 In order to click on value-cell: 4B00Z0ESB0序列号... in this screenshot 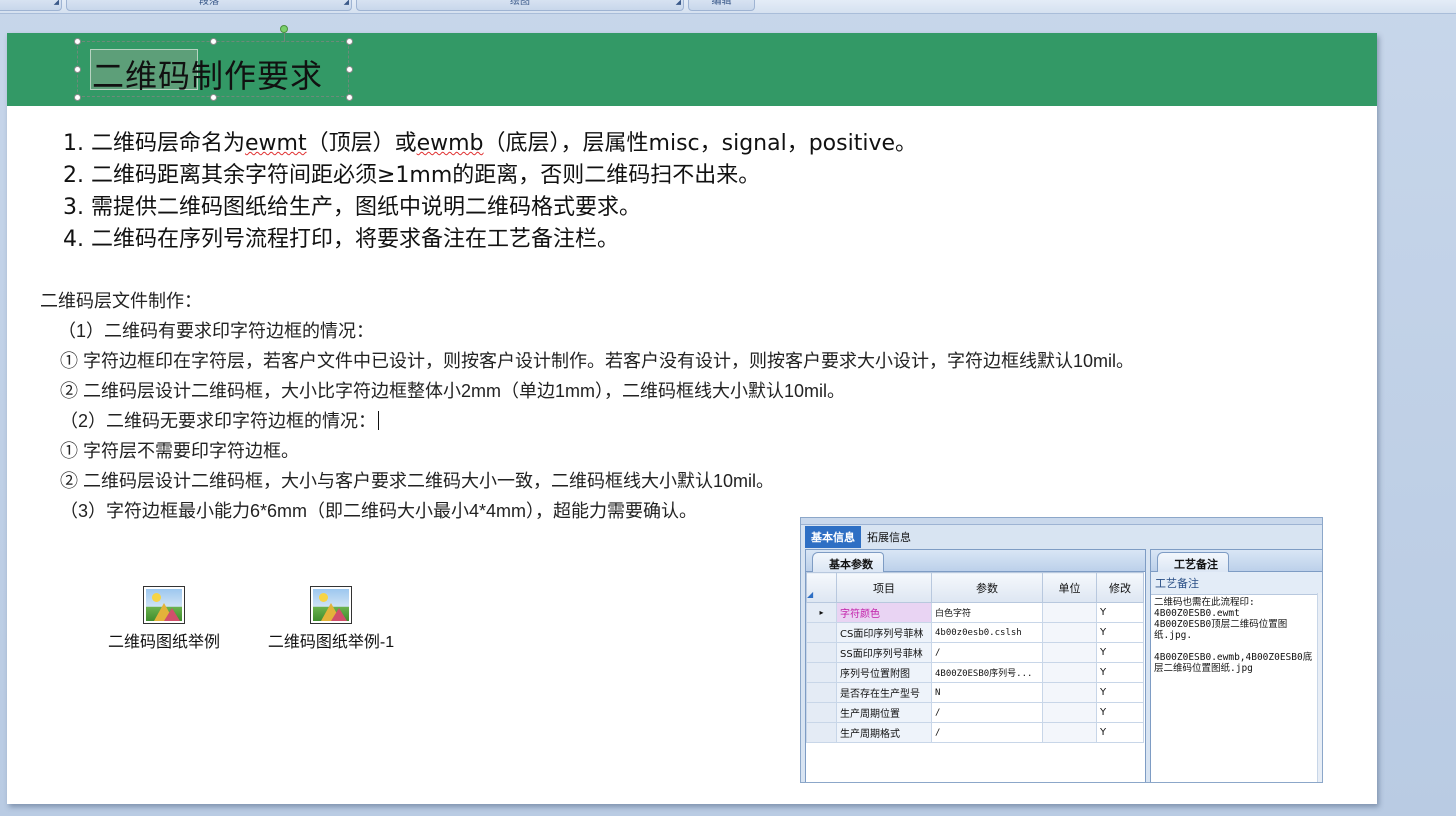, I will do `click(987, 672)`.